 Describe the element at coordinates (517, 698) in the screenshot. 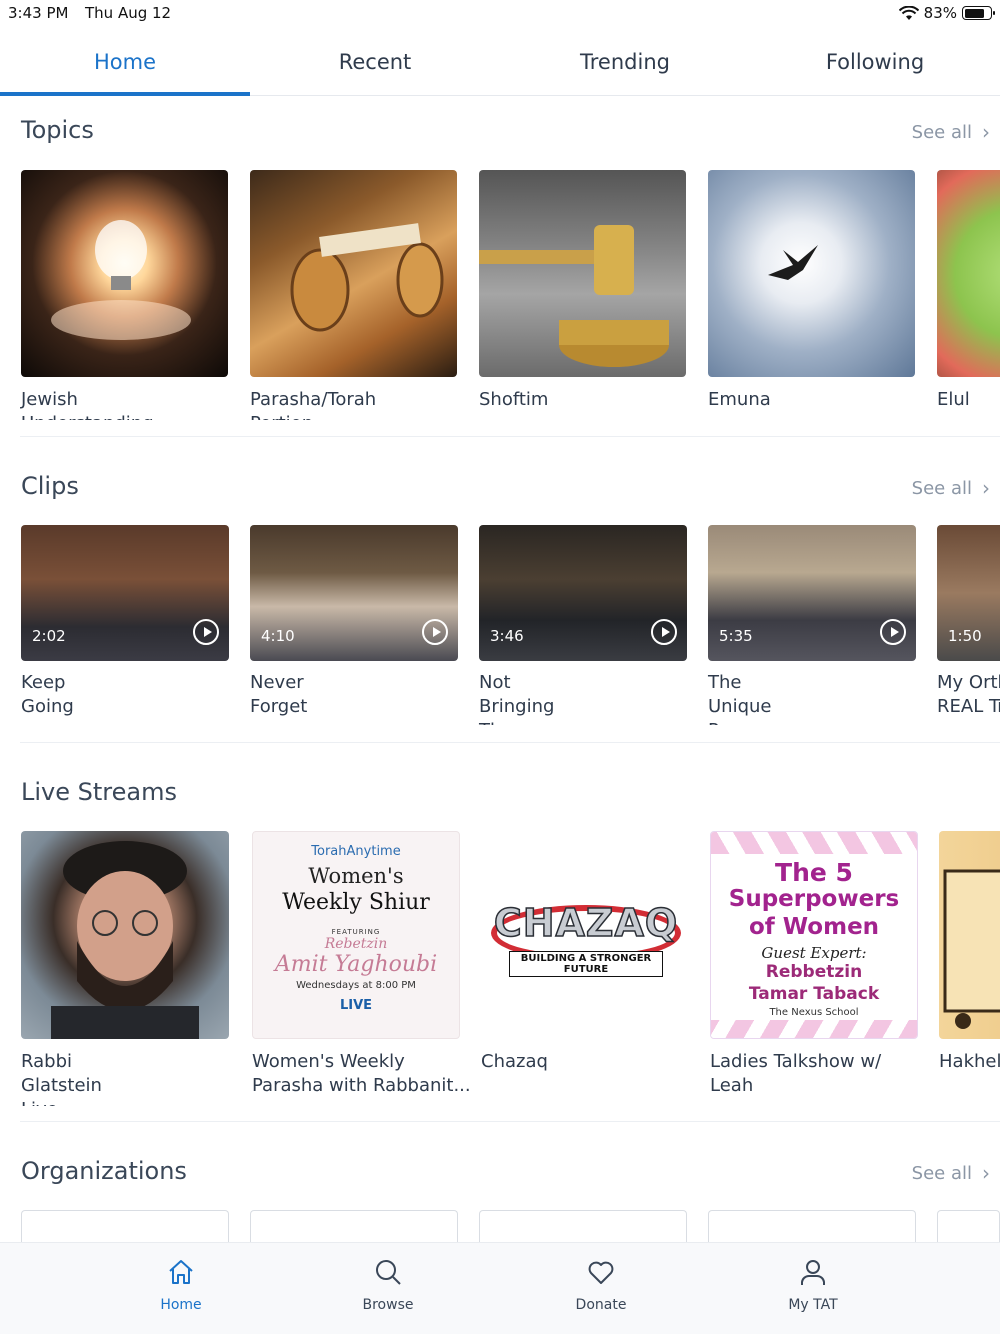

I see `clip-label: Not Bringing The Guilt` at that location.